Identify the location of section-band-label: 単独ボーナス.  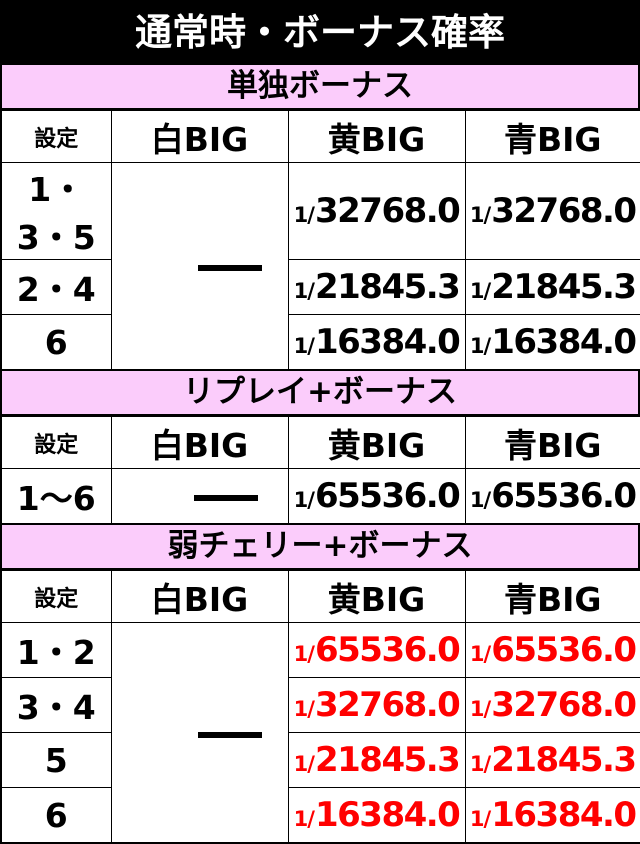
(320, 86).